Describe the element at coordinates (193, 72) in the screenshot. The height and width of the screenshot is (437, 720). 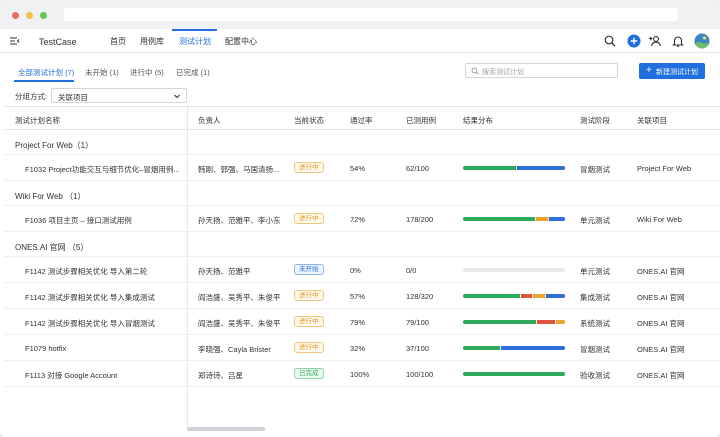
I see `filter-completed: 已完成 (1)` at that location.